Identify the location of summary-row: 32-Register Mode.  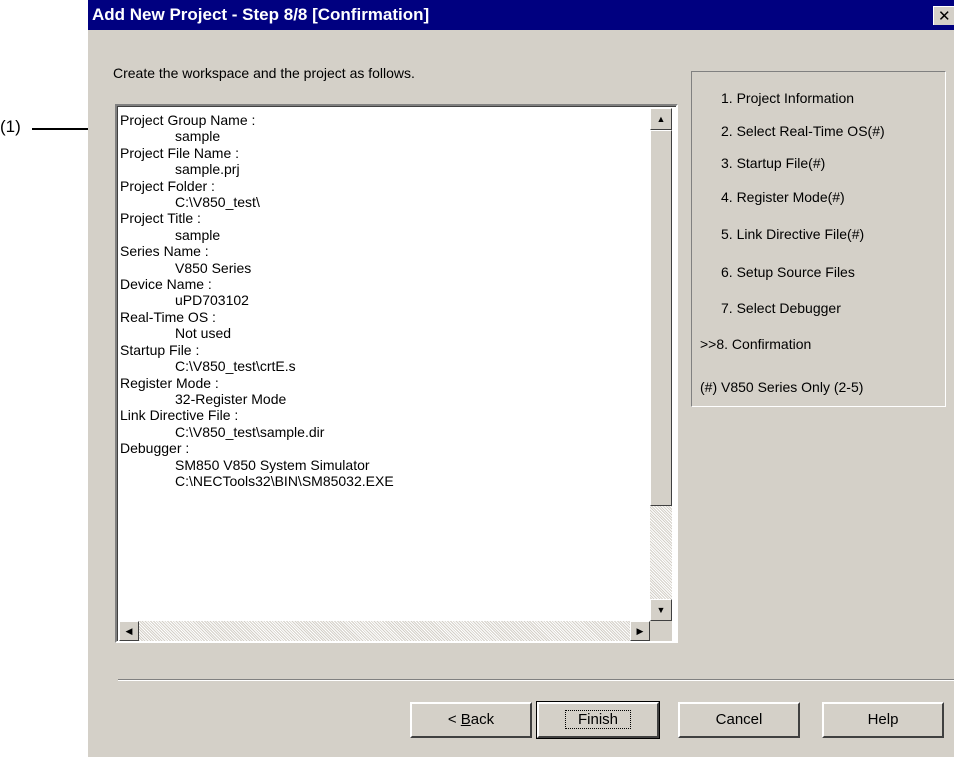
(231, 398).